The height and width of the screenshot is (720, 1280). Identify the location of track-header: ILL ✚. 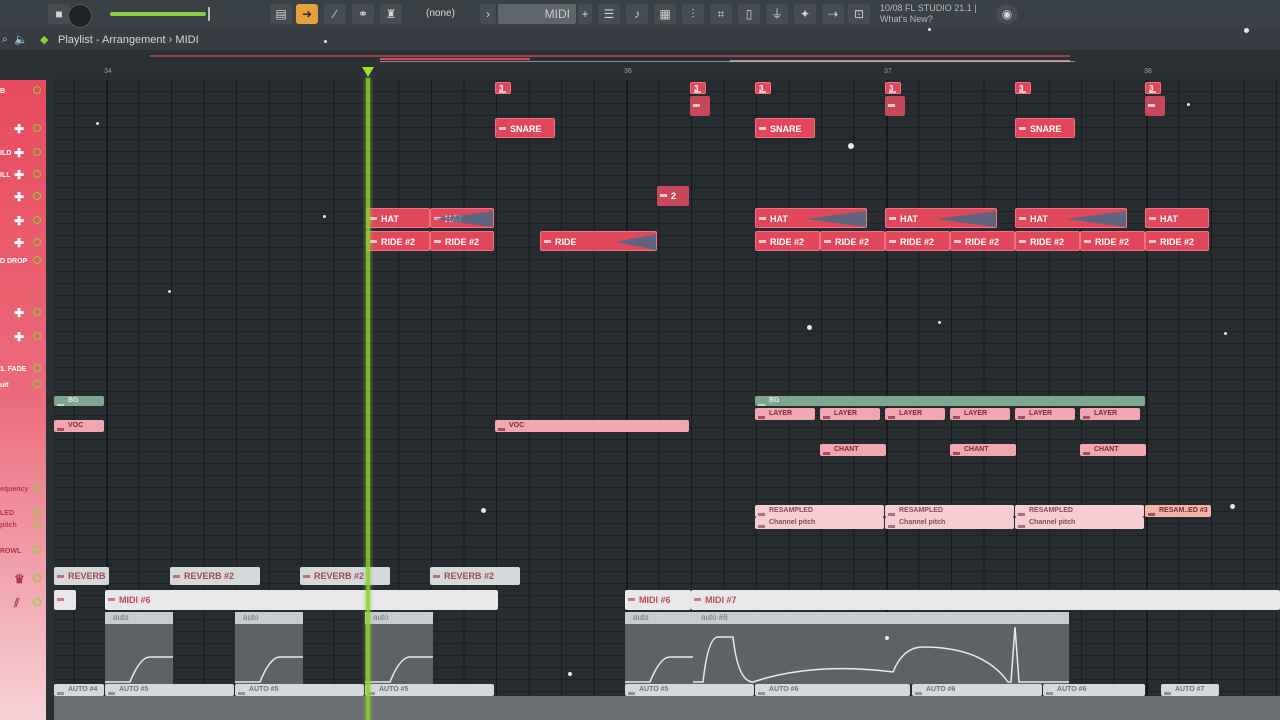
(23, 175).